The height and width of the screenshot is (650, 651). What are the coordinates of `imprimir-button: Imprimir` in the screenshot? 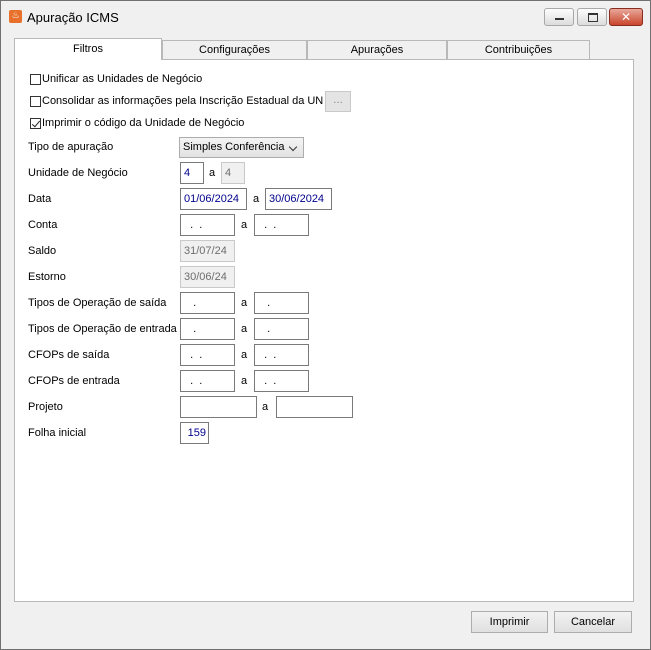 It's located at (509, 622).